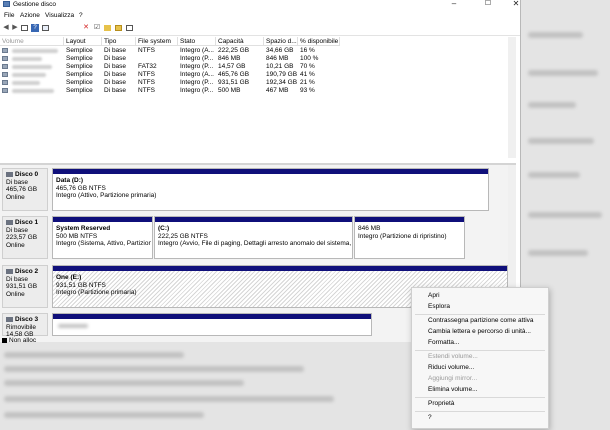  Describe the element at coordinates (439, 306) in the screenshot. I see `menu-item-esplora: Esplora` at that location.